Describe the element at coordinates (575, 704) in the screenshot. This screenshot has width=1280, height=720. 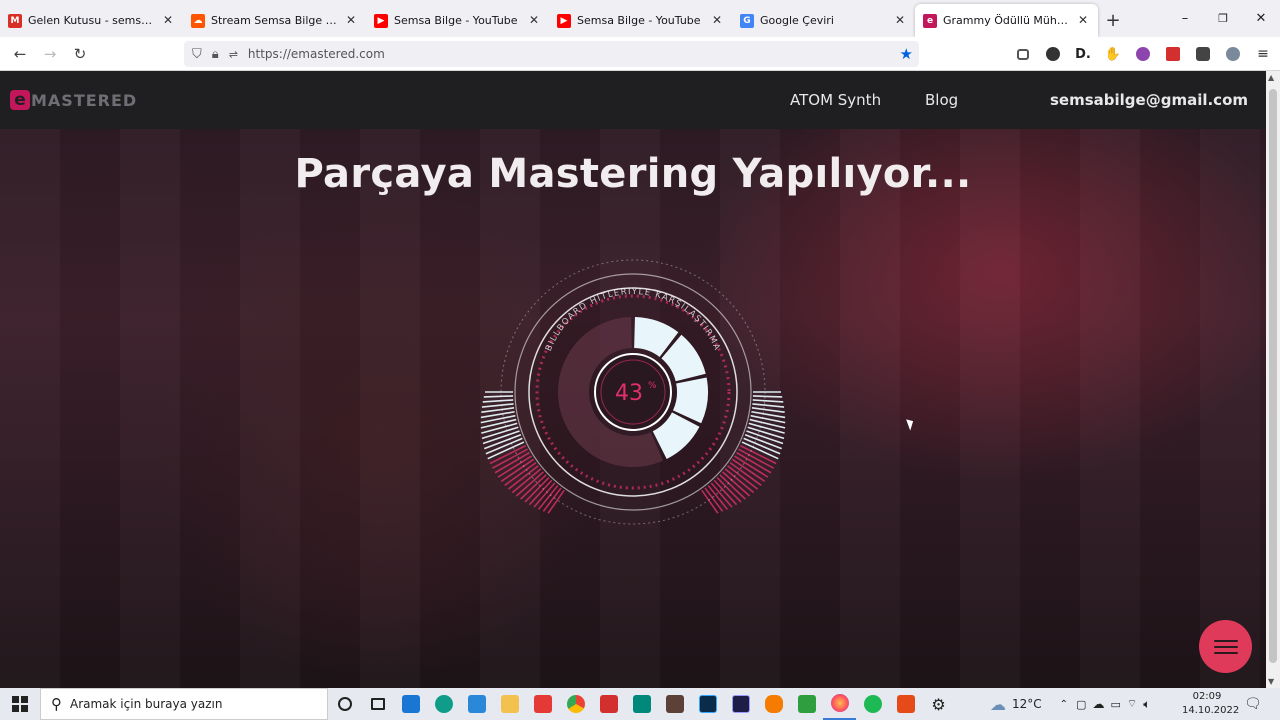
I see `chrome-icon` at that location.